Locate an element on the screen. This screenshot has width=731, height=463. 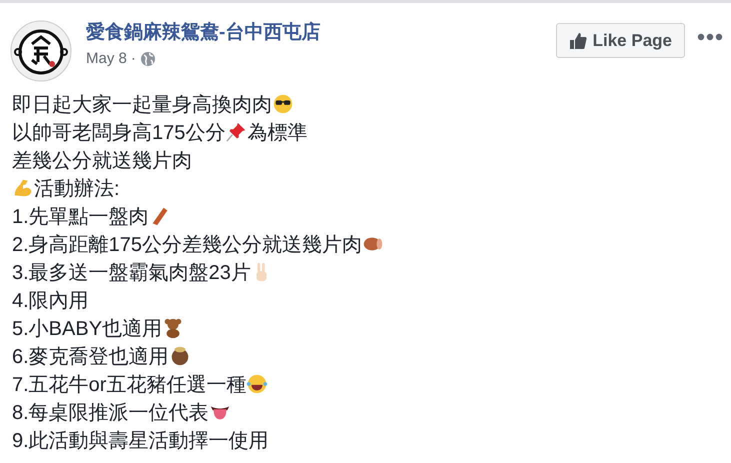
post-text: 1.先單點一盤肉 is located at coordinates (80, 217).